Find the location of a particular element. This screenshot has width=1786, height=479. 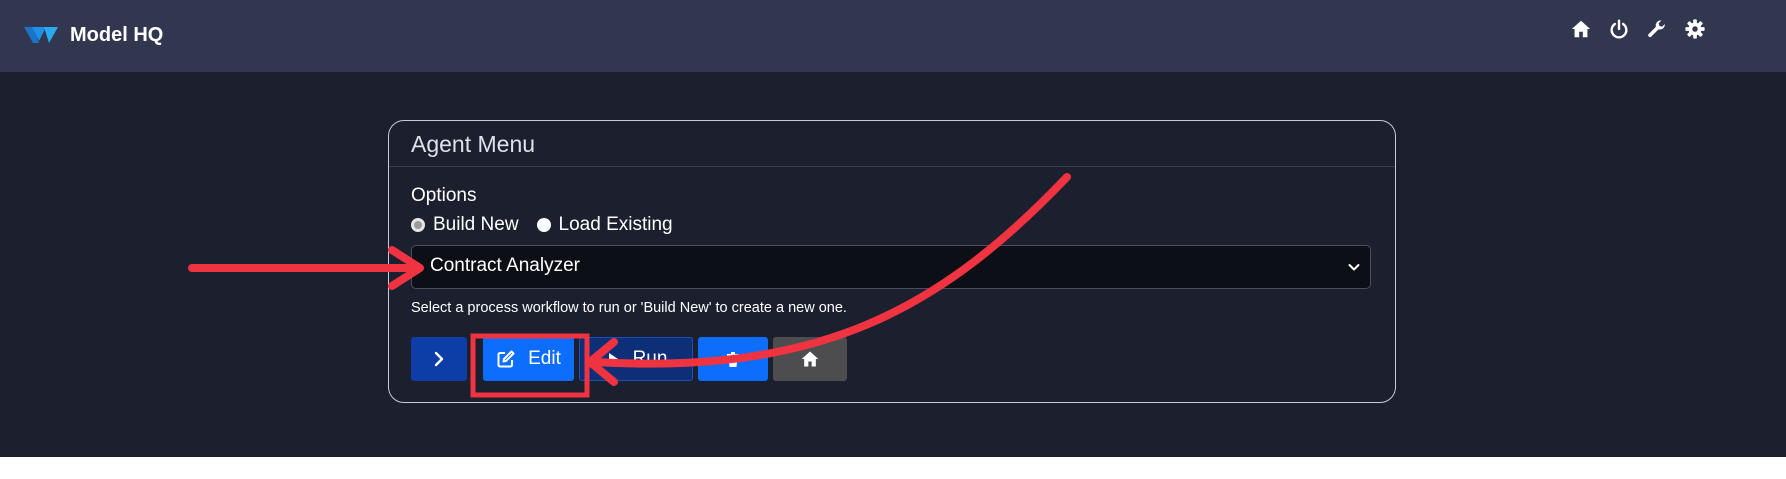

wrench-icon is located at coordinates (1657, 29).